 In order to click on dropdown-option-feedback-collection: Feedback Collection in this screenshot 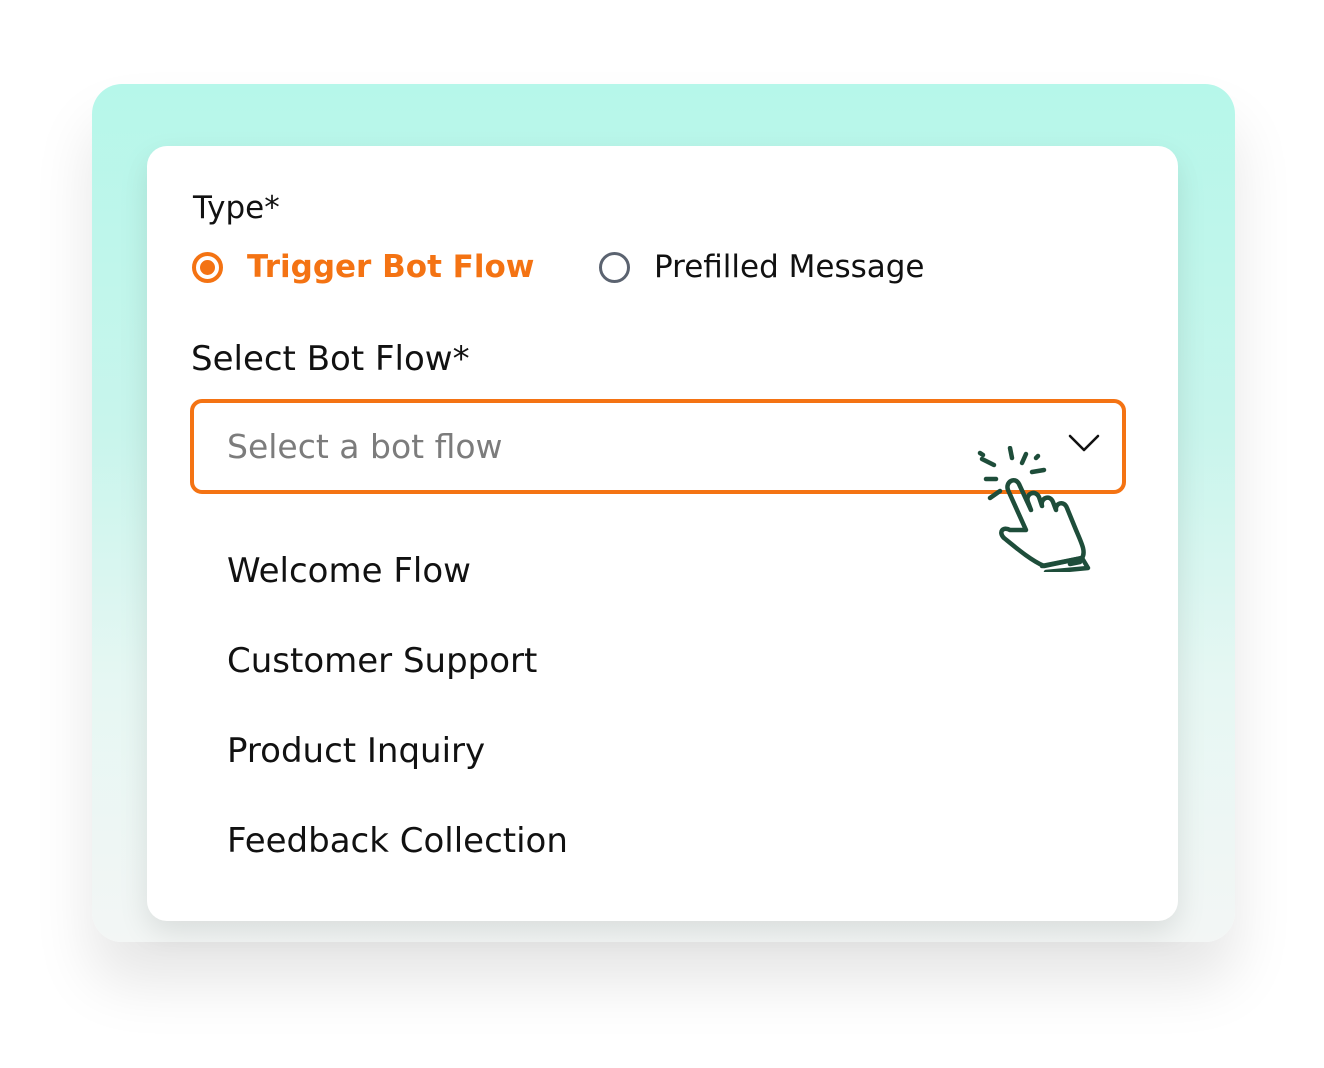, I will do `click(397, 861)`.